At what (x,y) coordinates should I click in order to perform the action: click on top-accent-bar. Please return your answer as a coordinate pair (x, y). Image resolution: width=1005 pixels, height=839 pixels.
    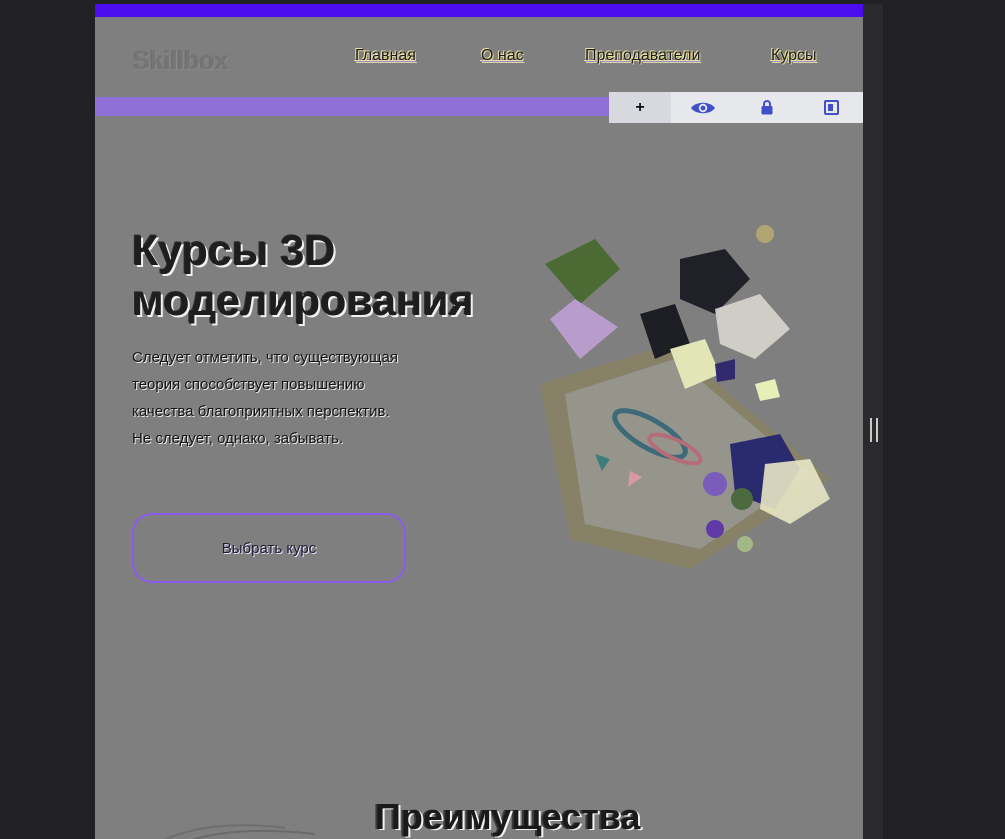
    Looking at the image, I should click on (479, 10).